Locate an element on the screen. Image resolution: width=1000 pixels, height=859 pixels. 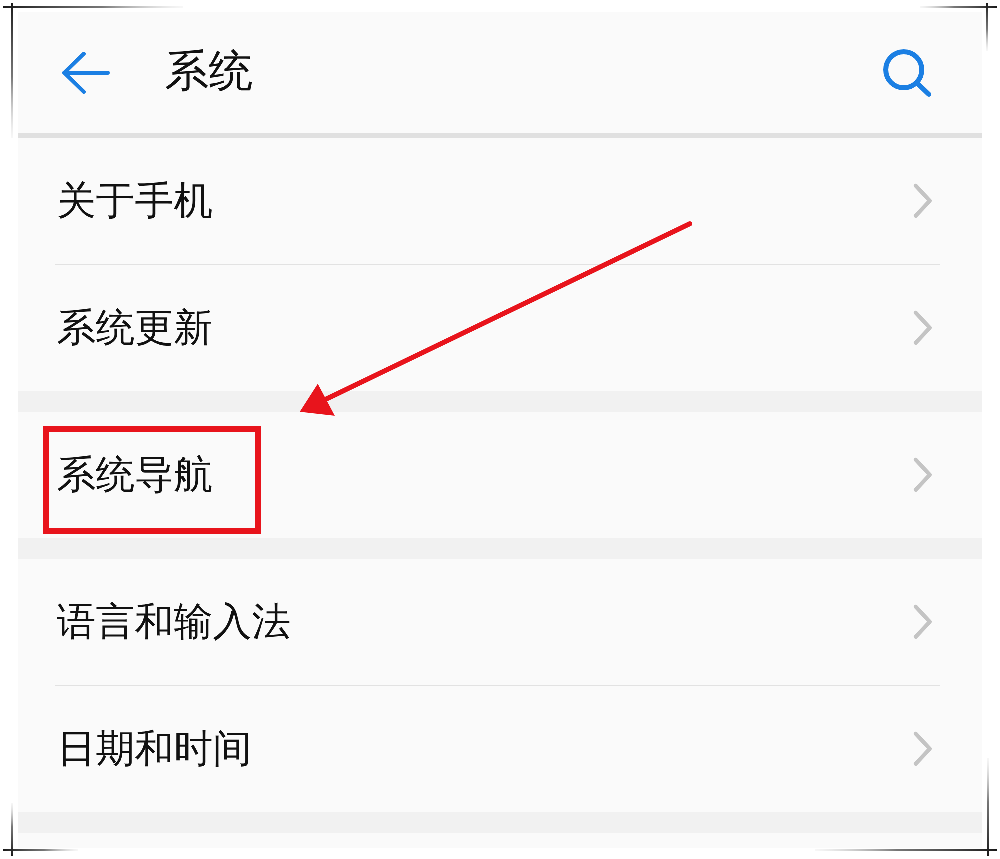
page-title: 系统 is located at coordinates (209, 72).